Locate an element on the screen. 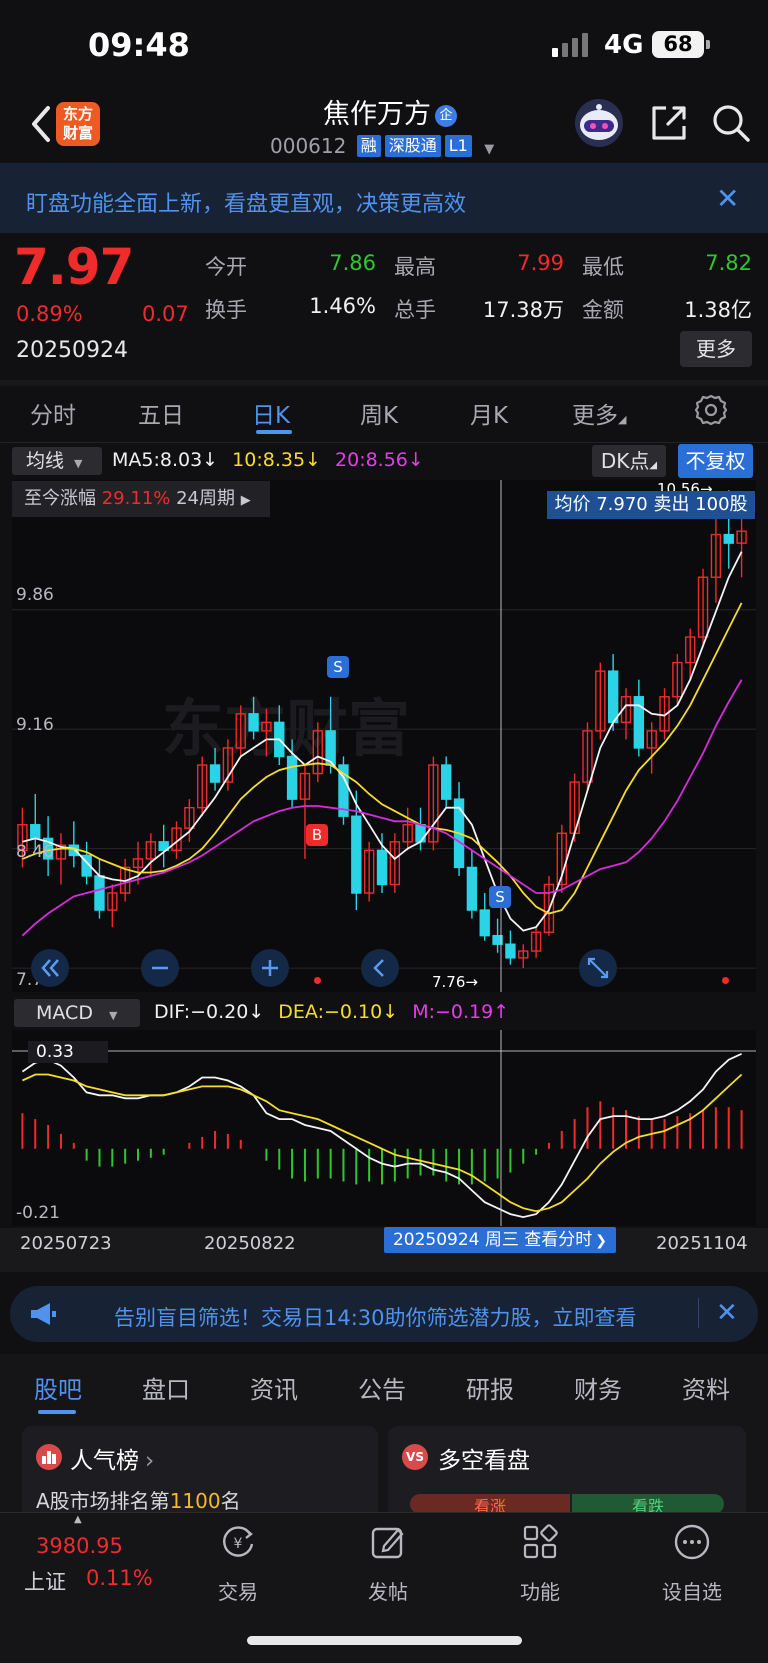  high-value: 7.99 is located at coordinates (540, 263).